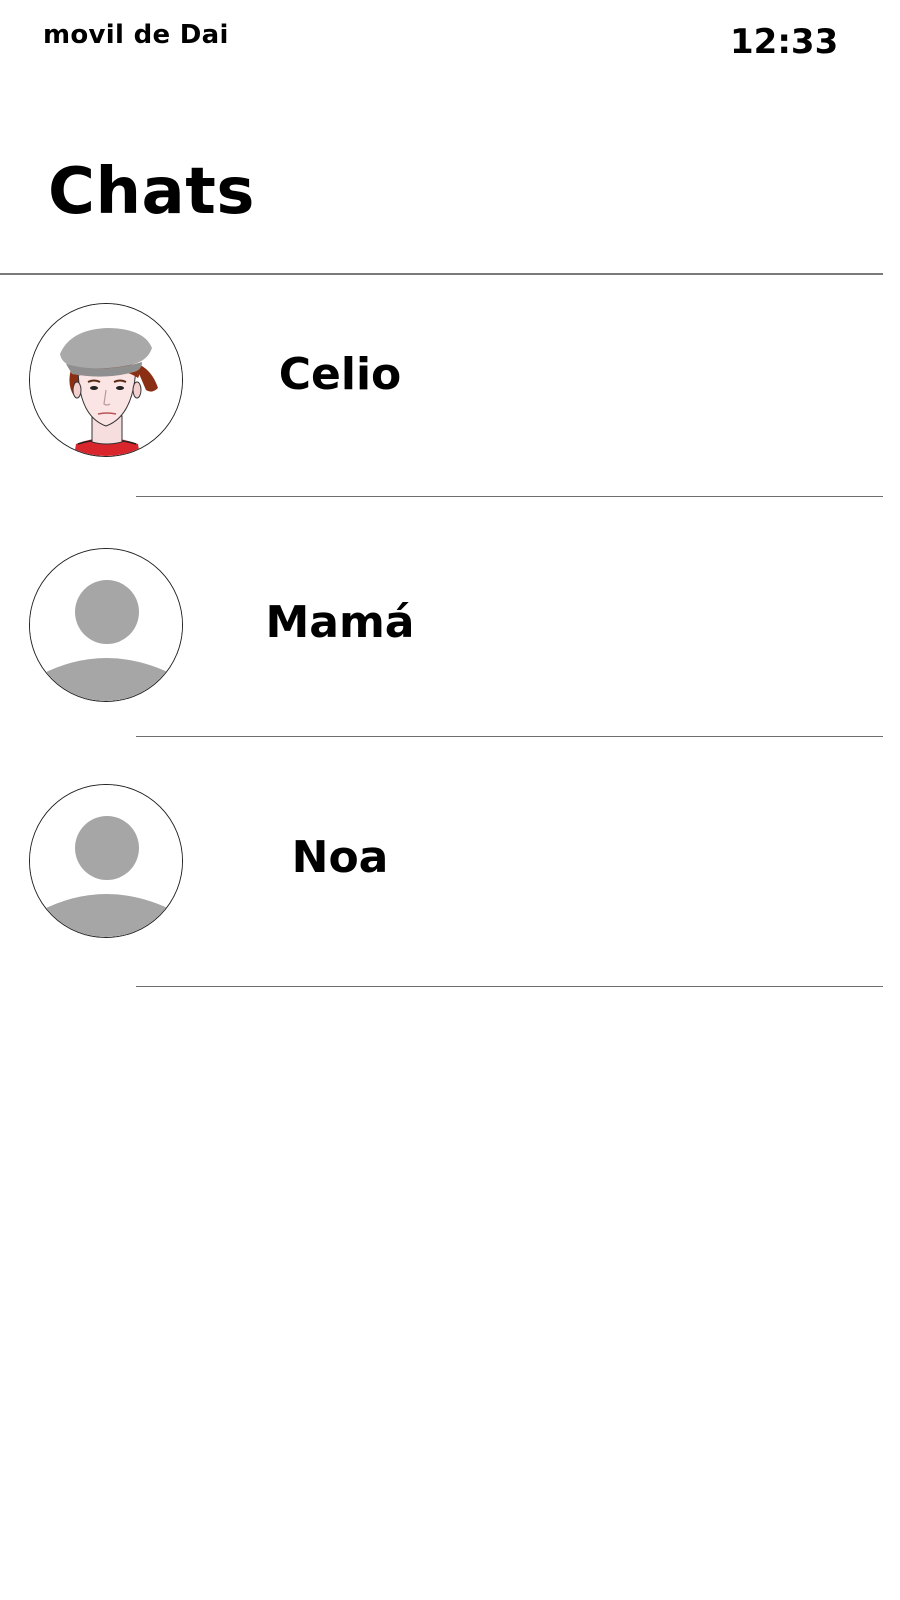  I want to click on chat-name: Celio, so click(340, 374).